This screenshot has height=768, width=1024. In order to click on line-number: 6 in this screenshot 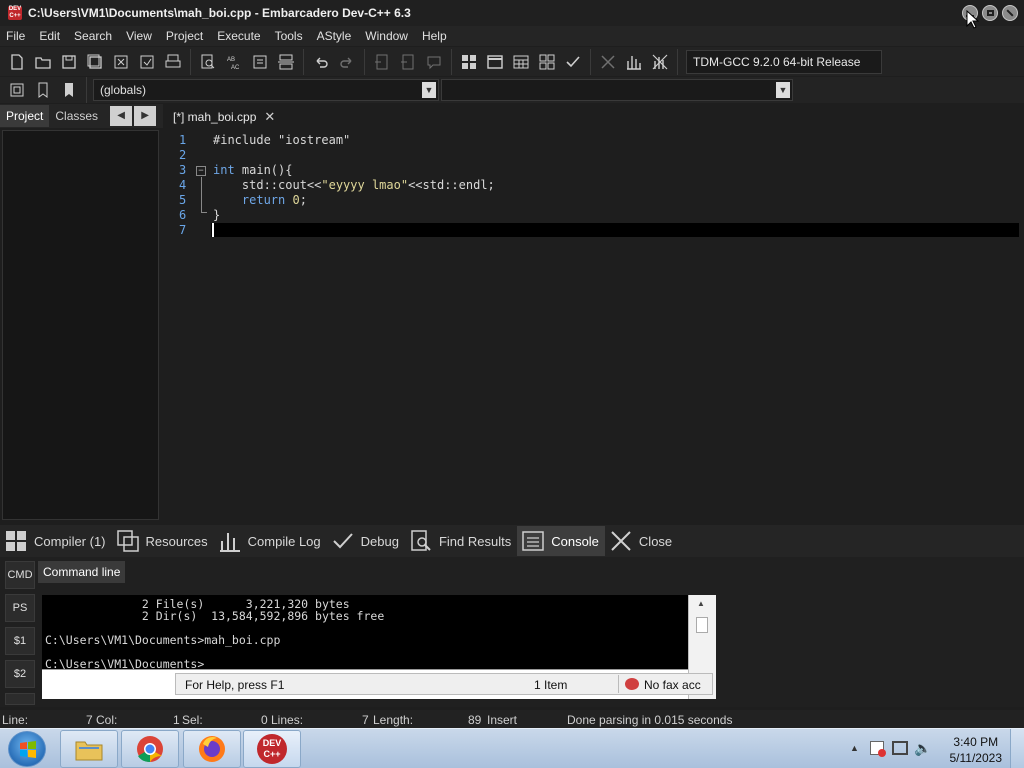, I will do `click(183, 215)`.